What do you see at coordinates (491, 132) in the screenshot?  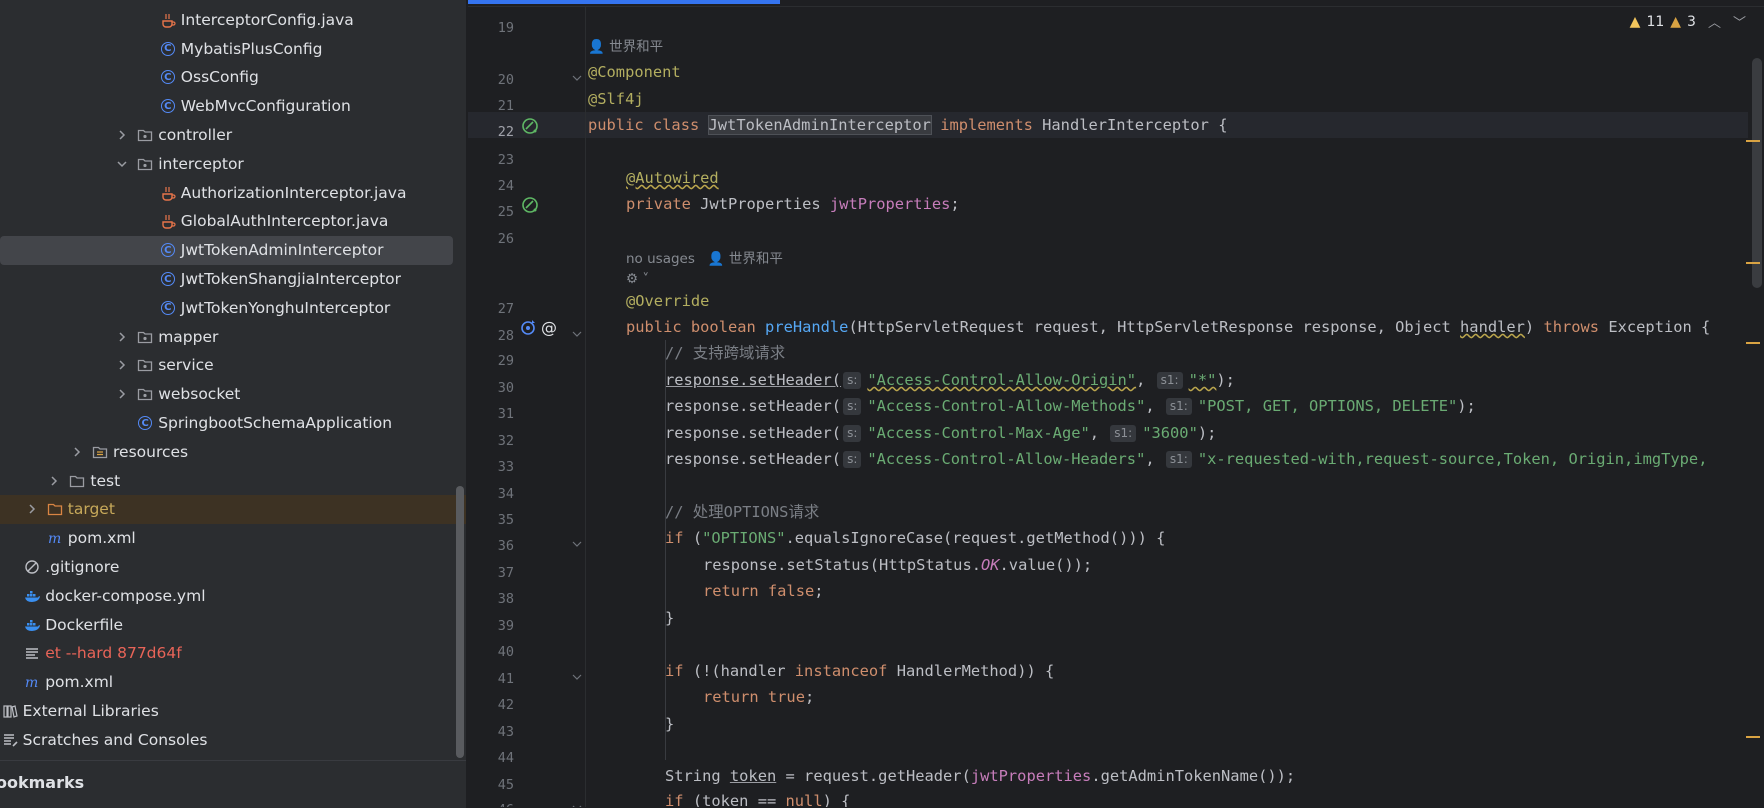 I see `line-number: 22` at bounding box center [491, 132].